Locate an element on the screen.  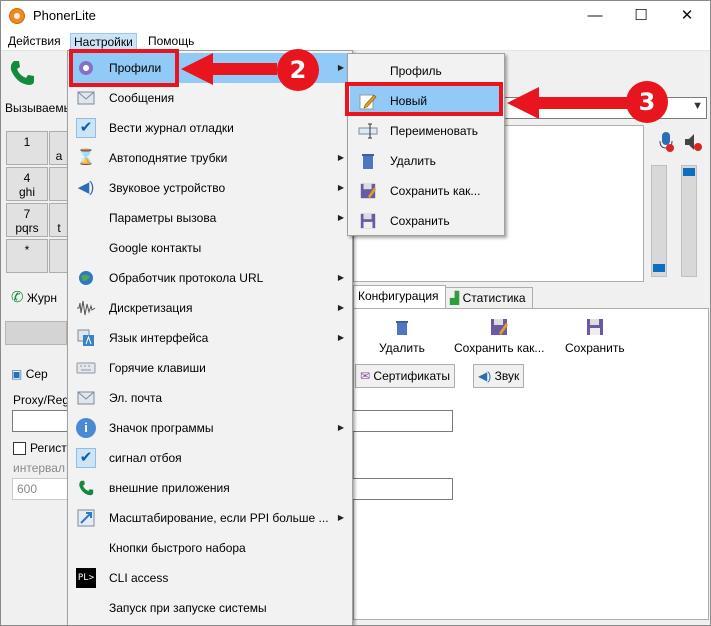
keyboard-icon is located at coordinates (86, 368).